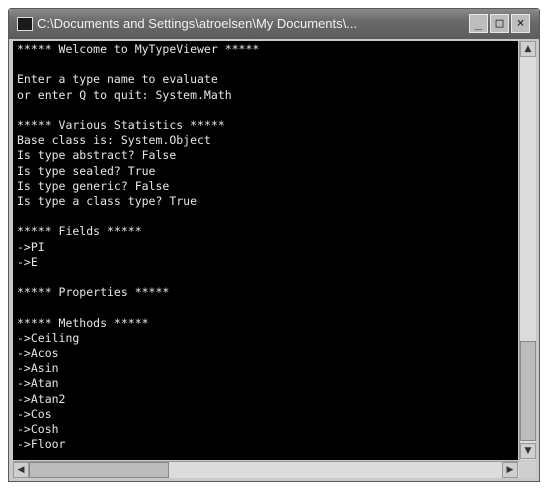 The height and width of the screenshot is (489, 548). Describe the element at coordinates (27, 261) in the screenshot. I see `console-line: ->E` at that location.